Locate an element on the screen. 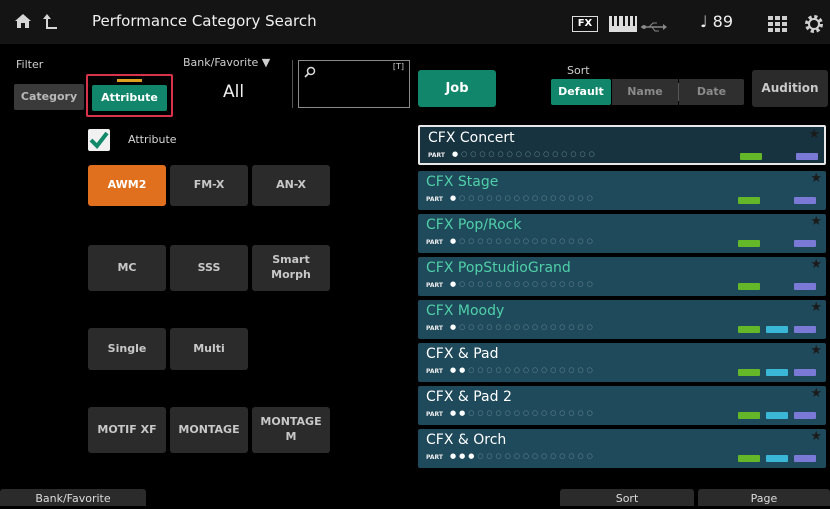 This screenshot has width=830, height=509. performance-row: CFX Concert PART ●○○○○○○○○○○○○○○○ ★ is located at coordinates (622, 145).